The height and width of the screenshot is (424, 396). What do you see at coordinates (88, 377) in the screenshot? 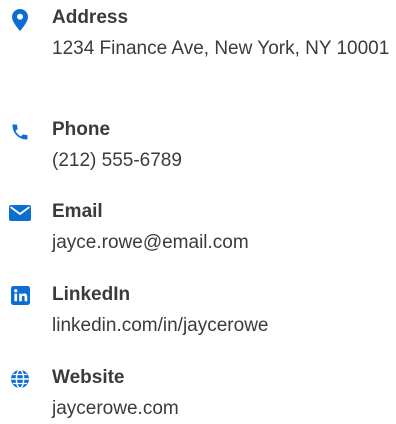
I see `website-label: Website` at bounding box center [88, 377].